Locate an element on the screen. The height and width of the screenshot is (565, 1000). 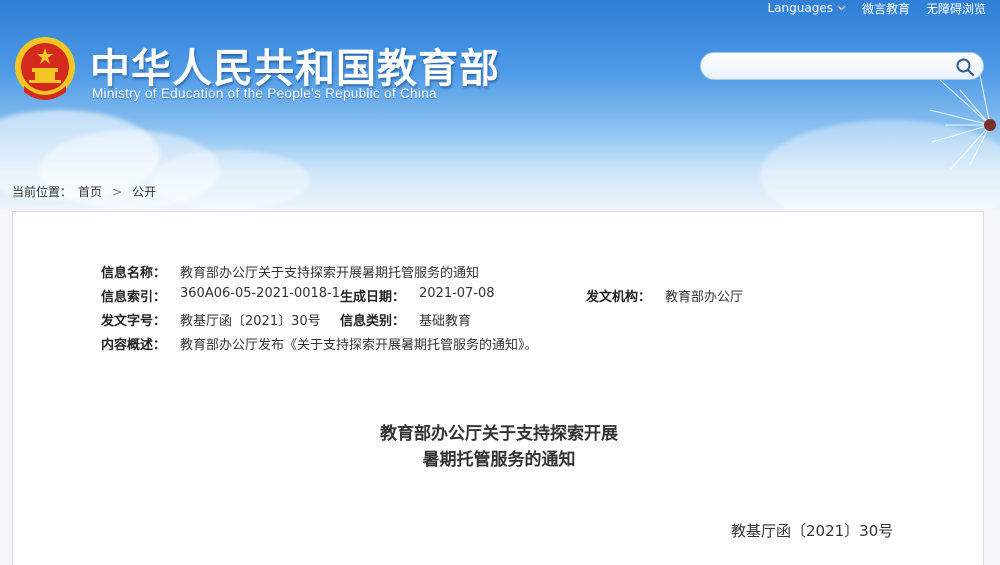
date-value: 2021-07-08 is located at coordinates (457, 293).